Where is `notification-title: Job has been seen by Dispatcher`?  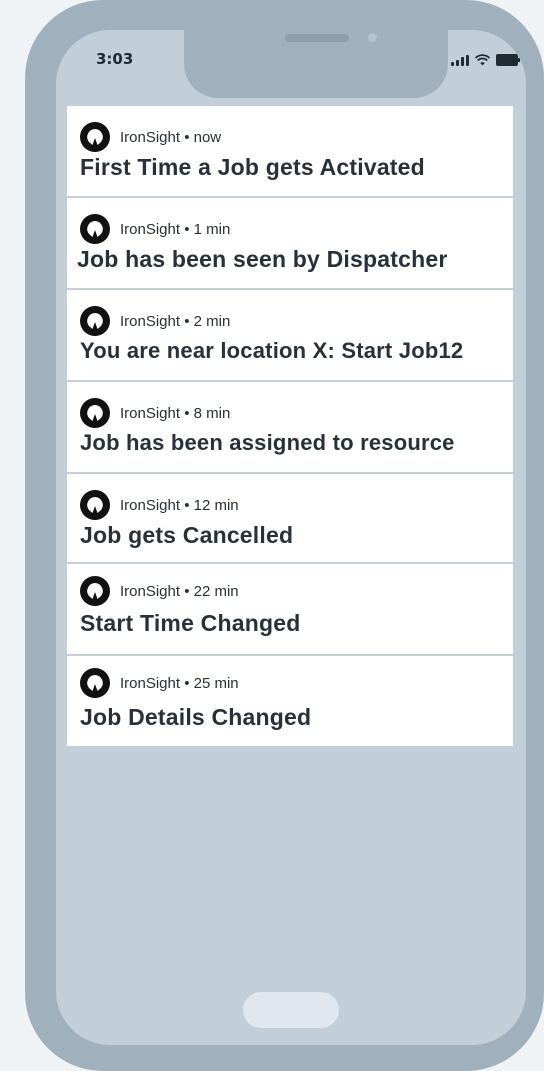 notification-title: Job has been seen by Dispatcher is located at coordinates (262, 259).